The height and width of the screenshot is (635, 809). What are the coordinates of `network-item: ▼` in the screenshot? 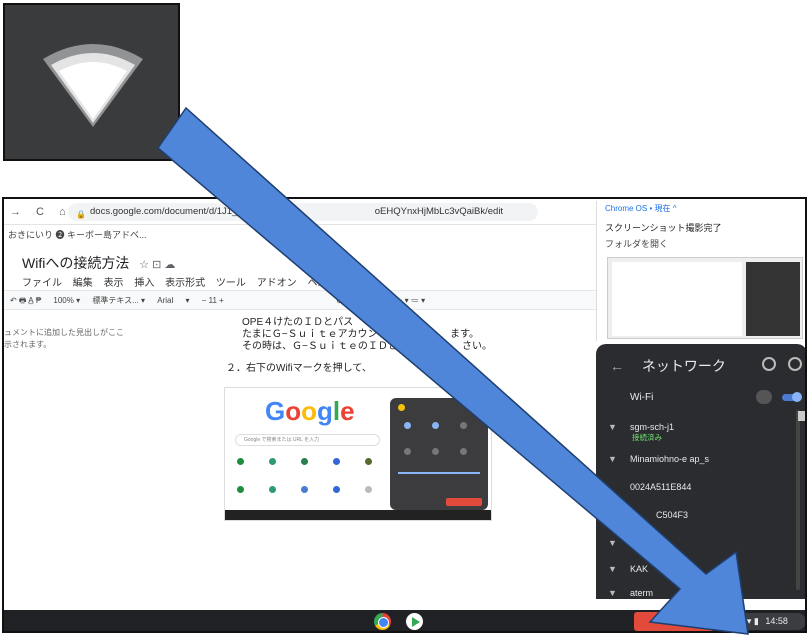 It's located at (619, 543).